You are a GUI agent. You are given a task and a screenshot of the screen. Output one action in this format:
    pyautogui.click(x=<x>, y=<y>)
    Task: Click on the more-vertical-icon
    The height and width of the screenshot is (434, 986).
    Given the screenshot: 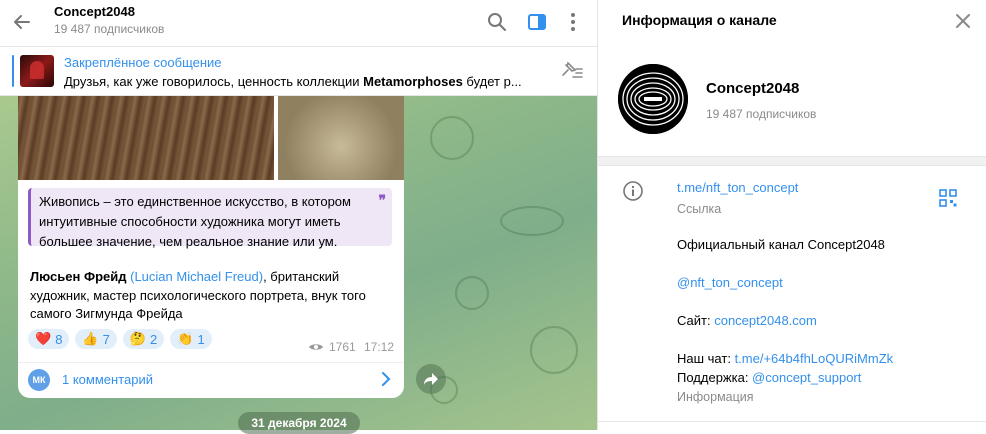 What is the action you would take?
    pyautogui.click(x=573, y=22)
    